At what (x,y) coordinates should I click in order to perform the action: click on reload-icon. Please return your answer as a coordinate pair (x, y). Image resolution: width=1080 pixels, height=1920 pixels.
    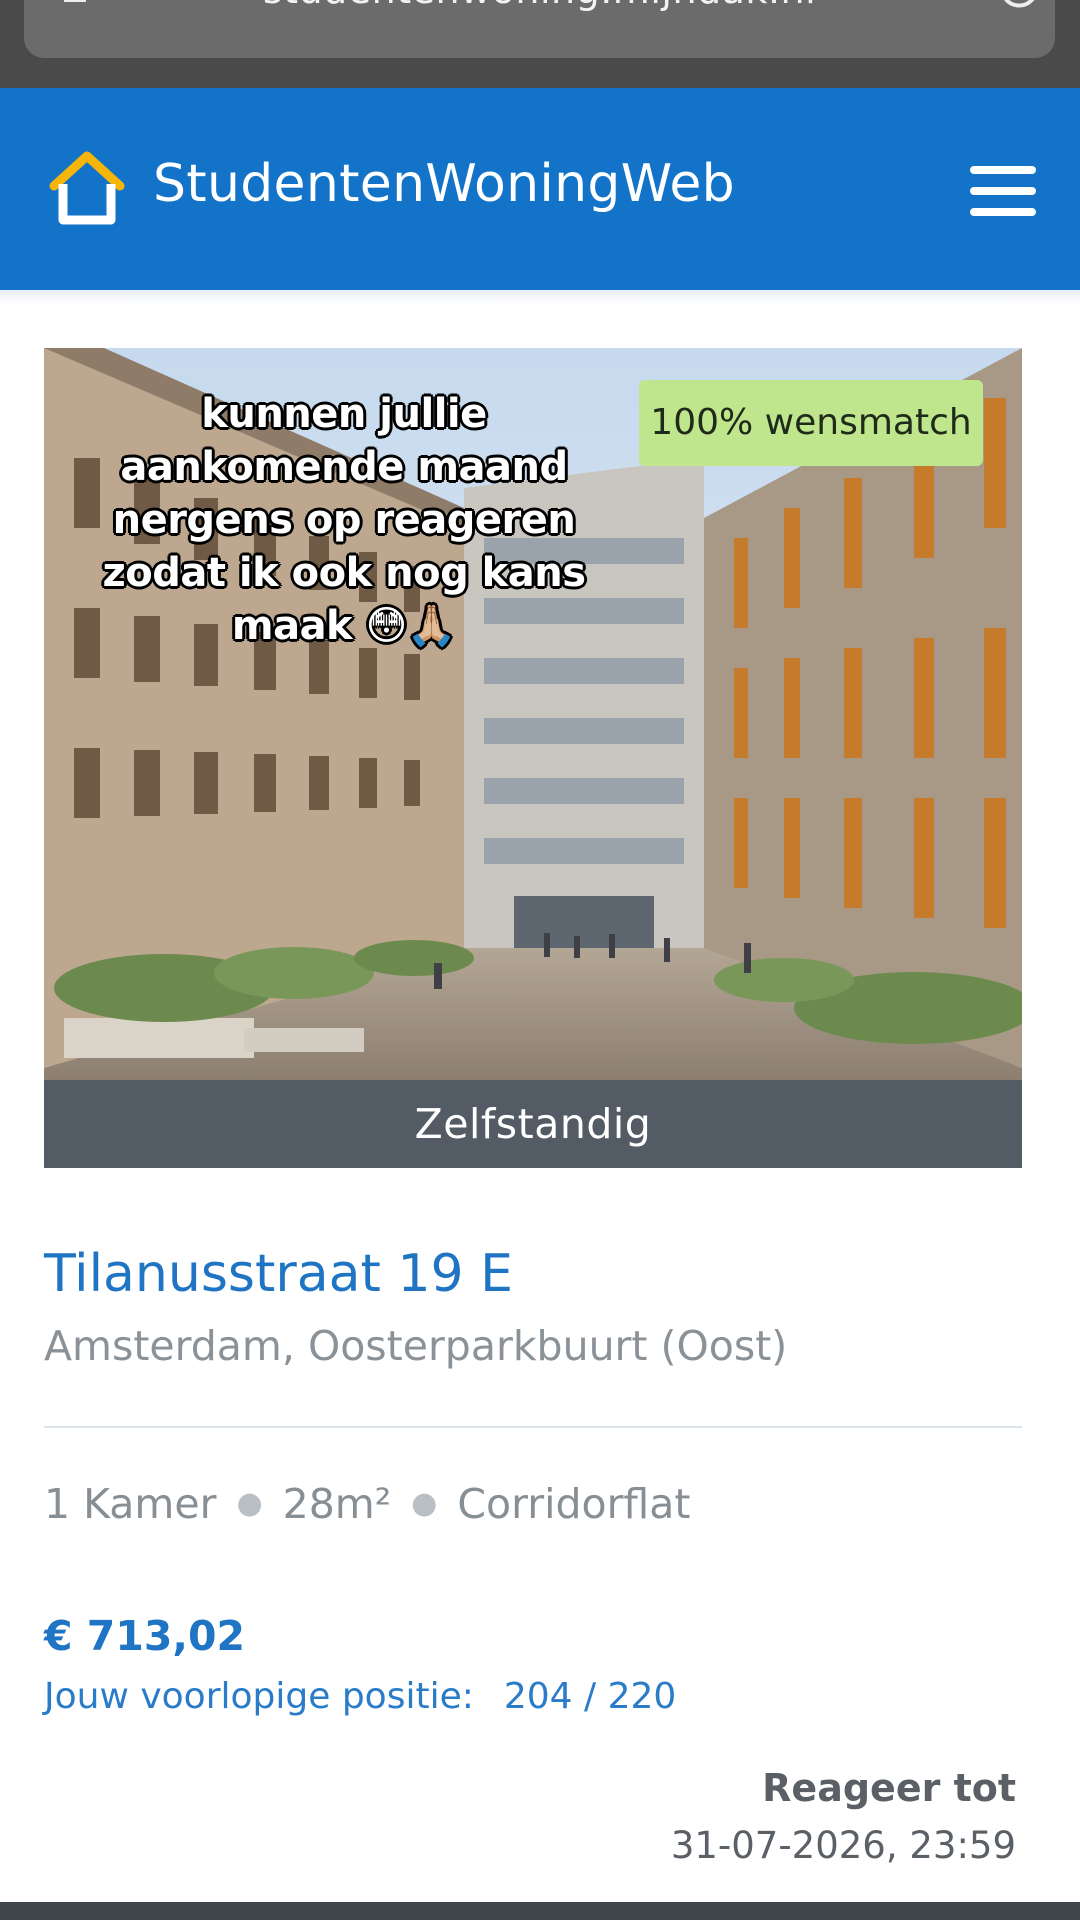
    Looking at the image, I should click on (1022, 10).